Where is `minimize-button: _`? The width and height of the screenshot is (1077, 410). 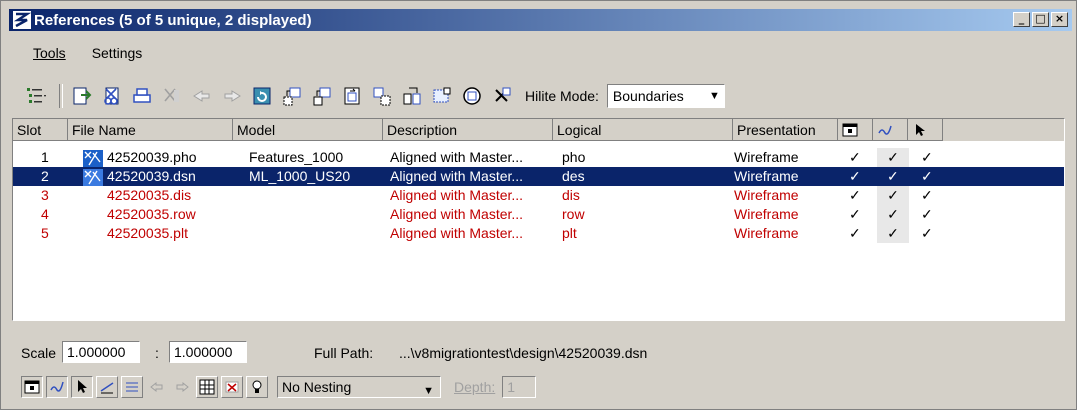
minimize-button: _ is located at coordinates (1021, 19).